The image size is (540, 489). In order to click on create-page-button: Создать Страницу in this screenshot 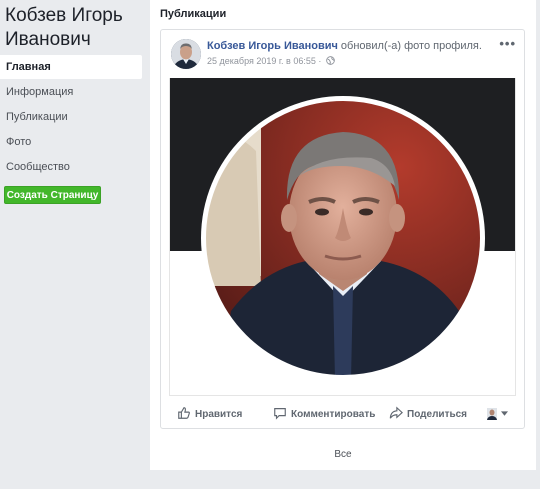, I will do `click(52, 195)`.